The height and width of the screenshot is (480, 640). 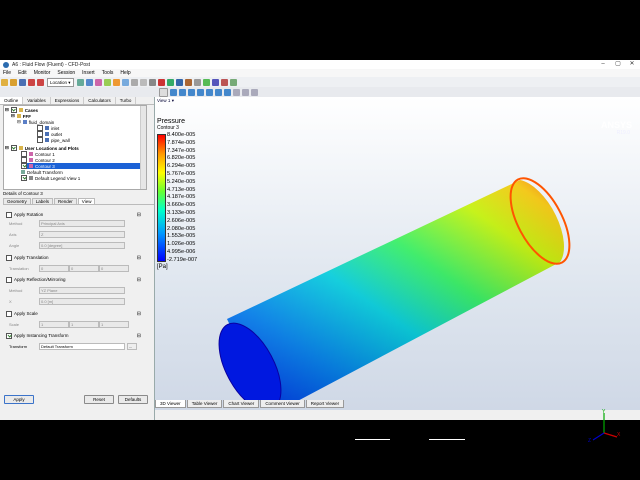 I want to click on tree-item-pipe-wall: pipe_wall, so click(x=53, y=140).